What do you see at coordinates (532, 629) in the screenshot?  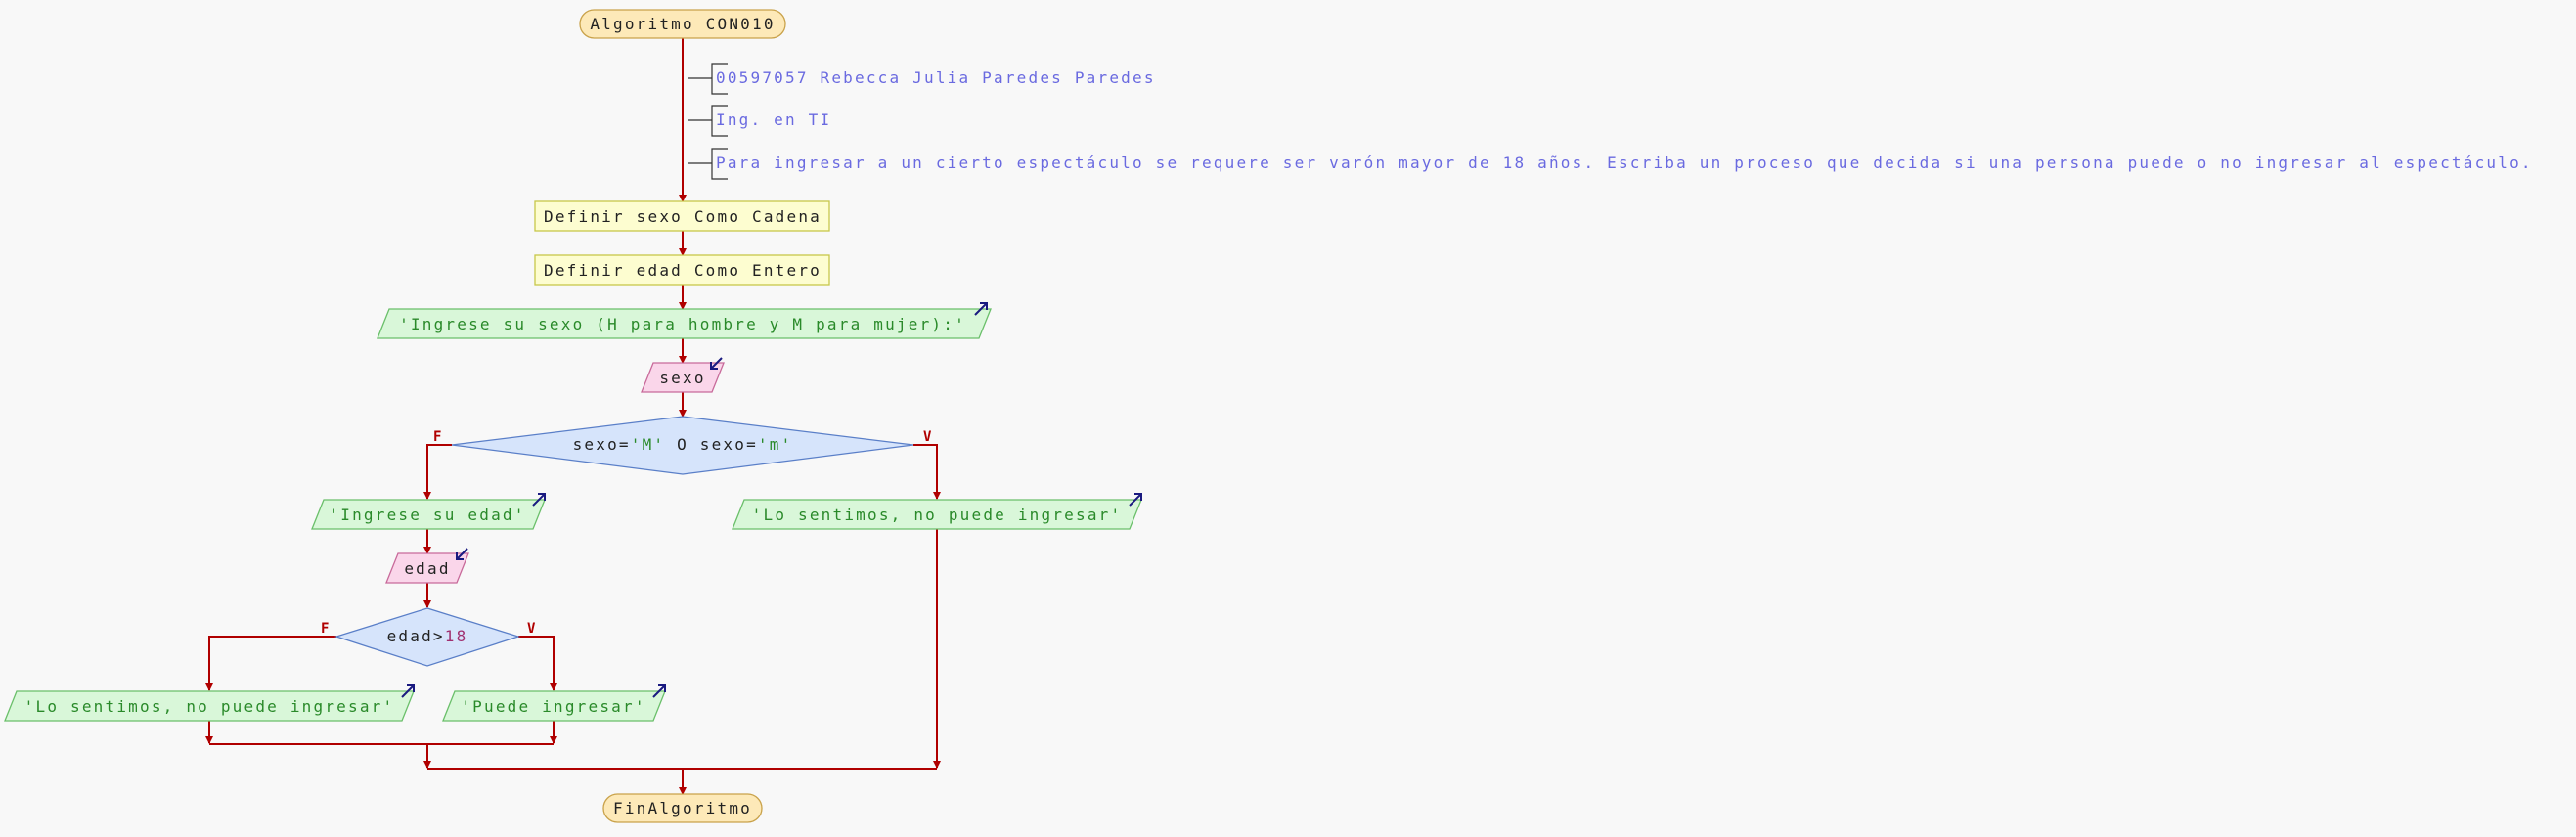 I see `decision-edad-true-label: V` at bounding box center [532, 629].